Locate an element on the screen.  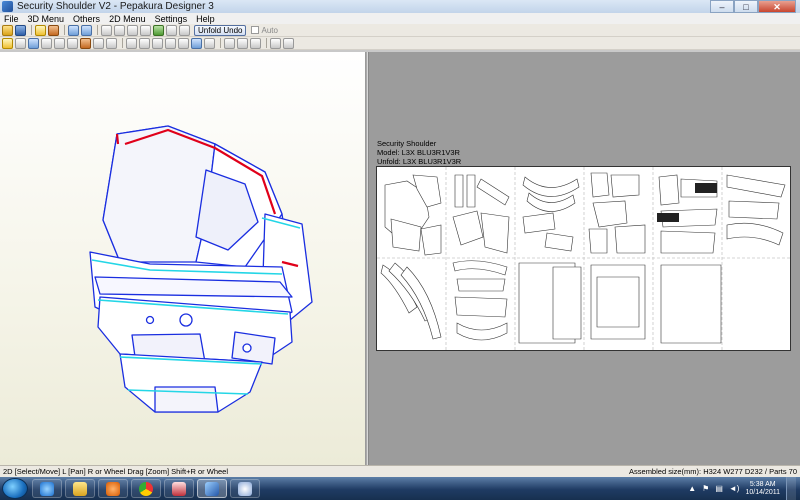
sheet-model-line: Model: L3X BLU3R1V3R is located at coordinates (418, 152).